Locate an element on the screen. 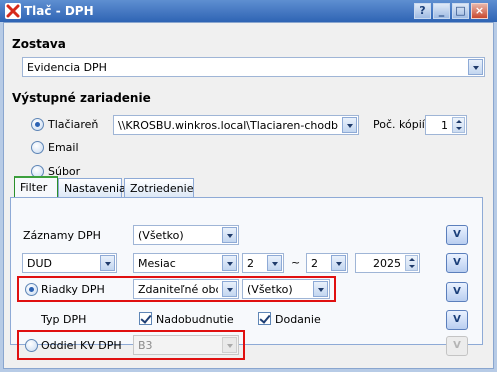  period-from-select: 2 is located at coordinates (263, 263).